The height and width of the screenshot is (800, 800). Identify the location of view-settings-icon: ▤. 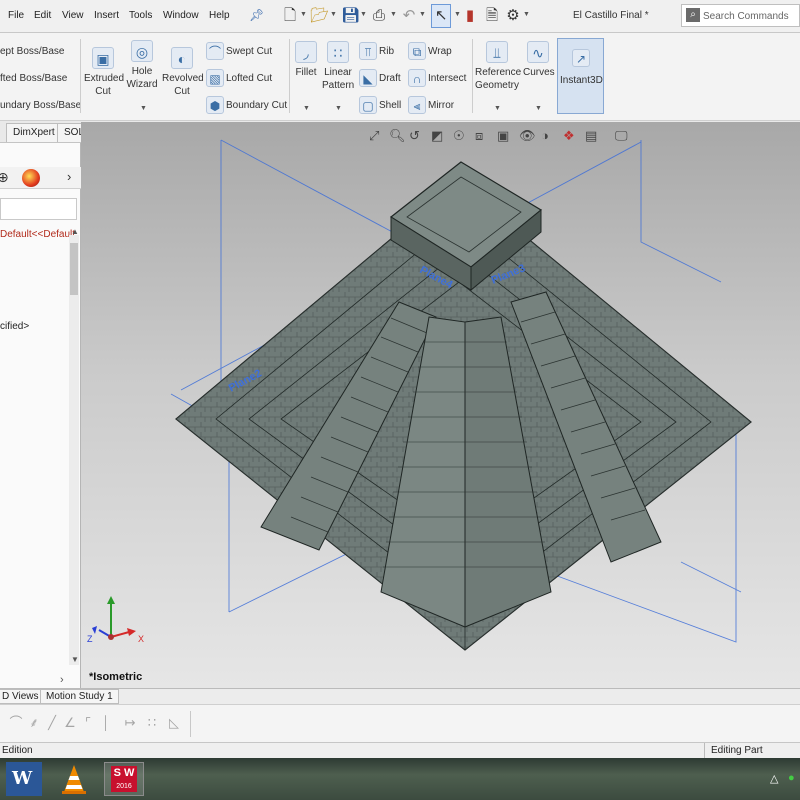
(591, 136).